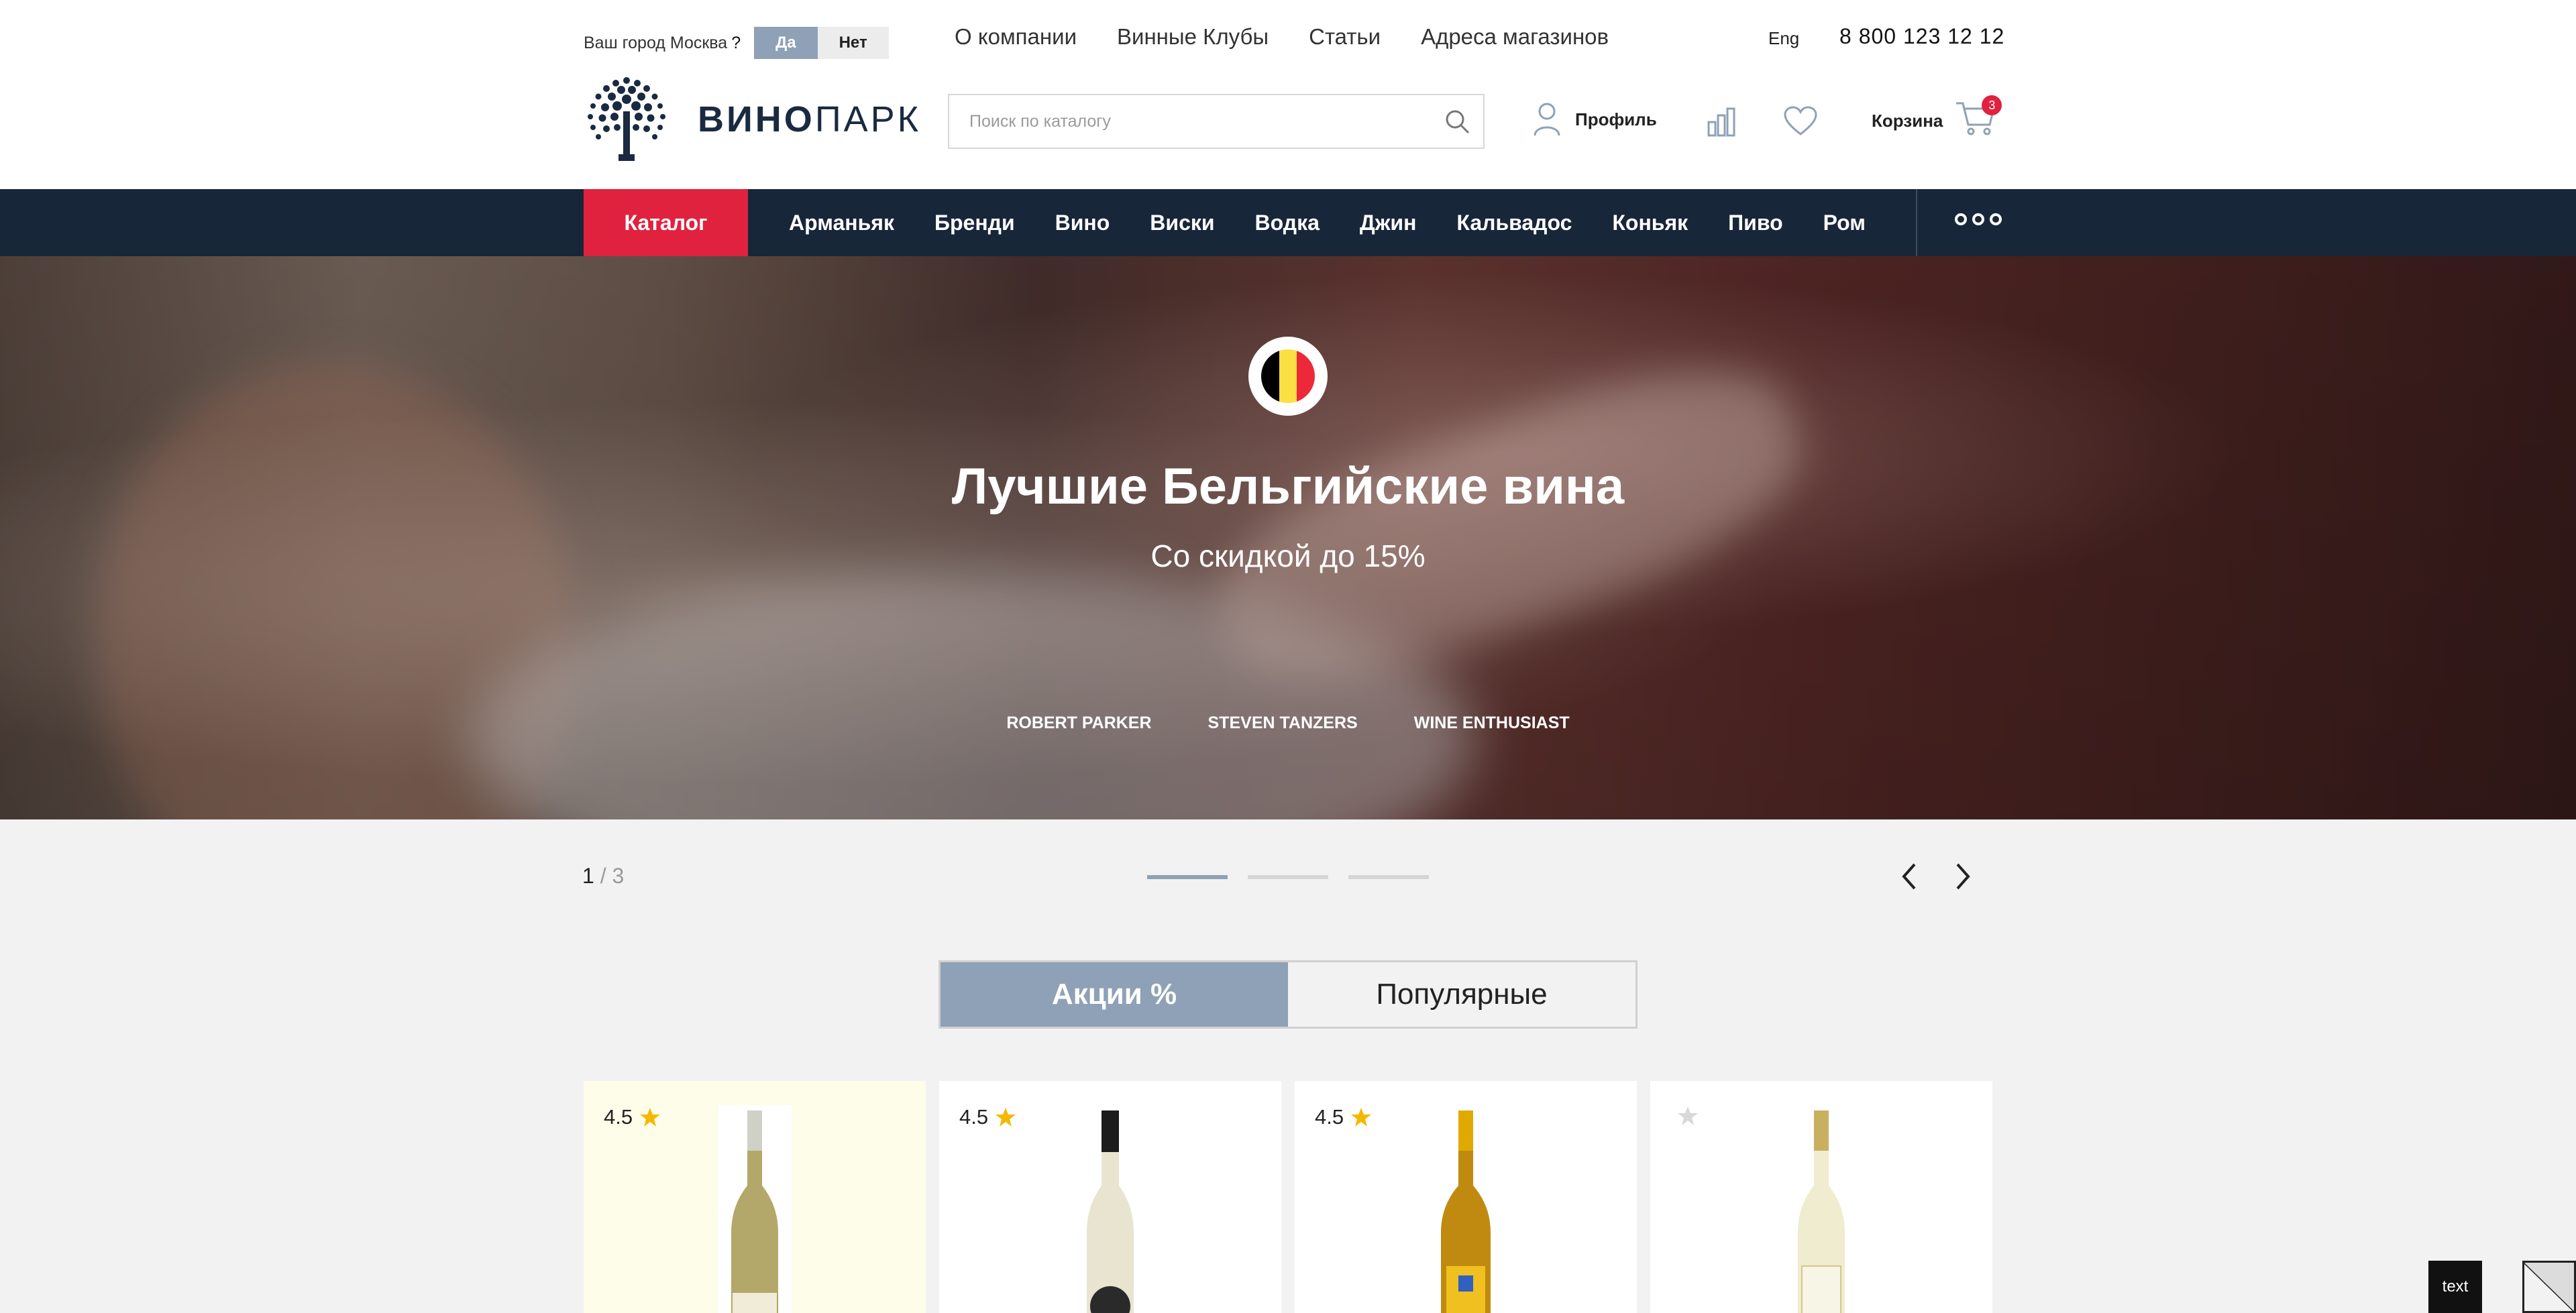 This screenshot has width=2576, height=1313. Describe the element at coordinates (1783, 38) in the screenshot. I see `language-switch: Eng` at that location.